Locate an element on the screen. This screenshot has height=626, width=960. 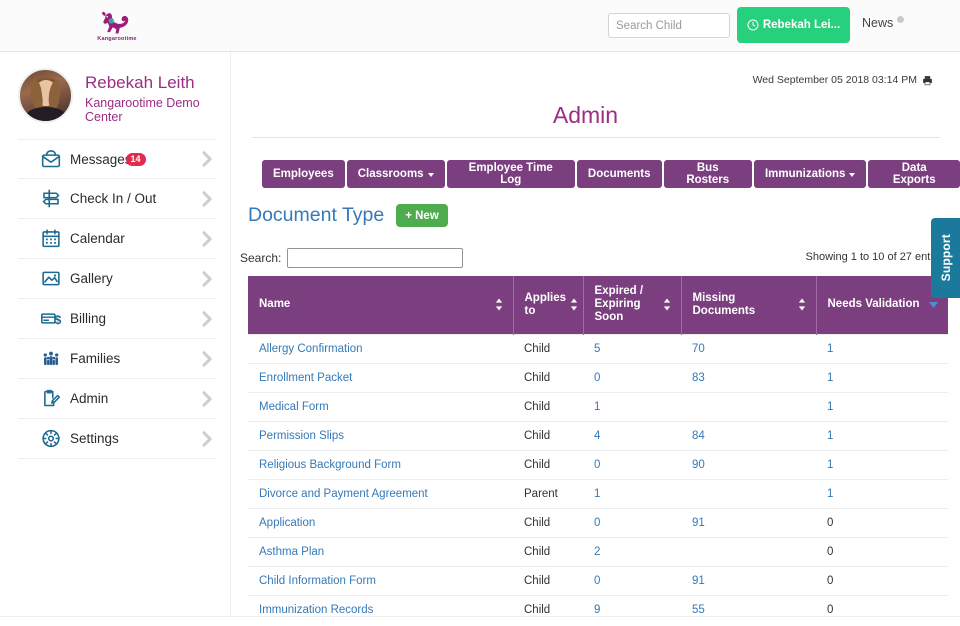
top-bar: Kangarootime Rebekah Lei... News is located at coordinates (480, 26).